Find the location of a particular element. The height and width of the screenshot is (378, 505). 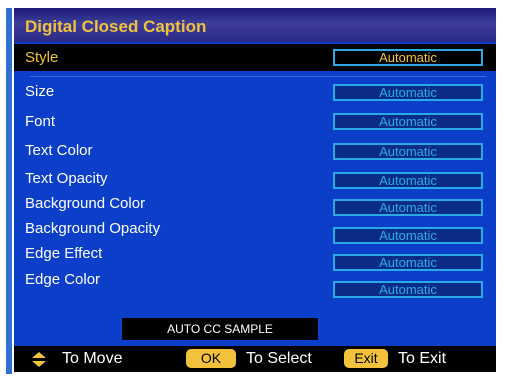

menu-label-style: Style is located at coordinates (41, 57).